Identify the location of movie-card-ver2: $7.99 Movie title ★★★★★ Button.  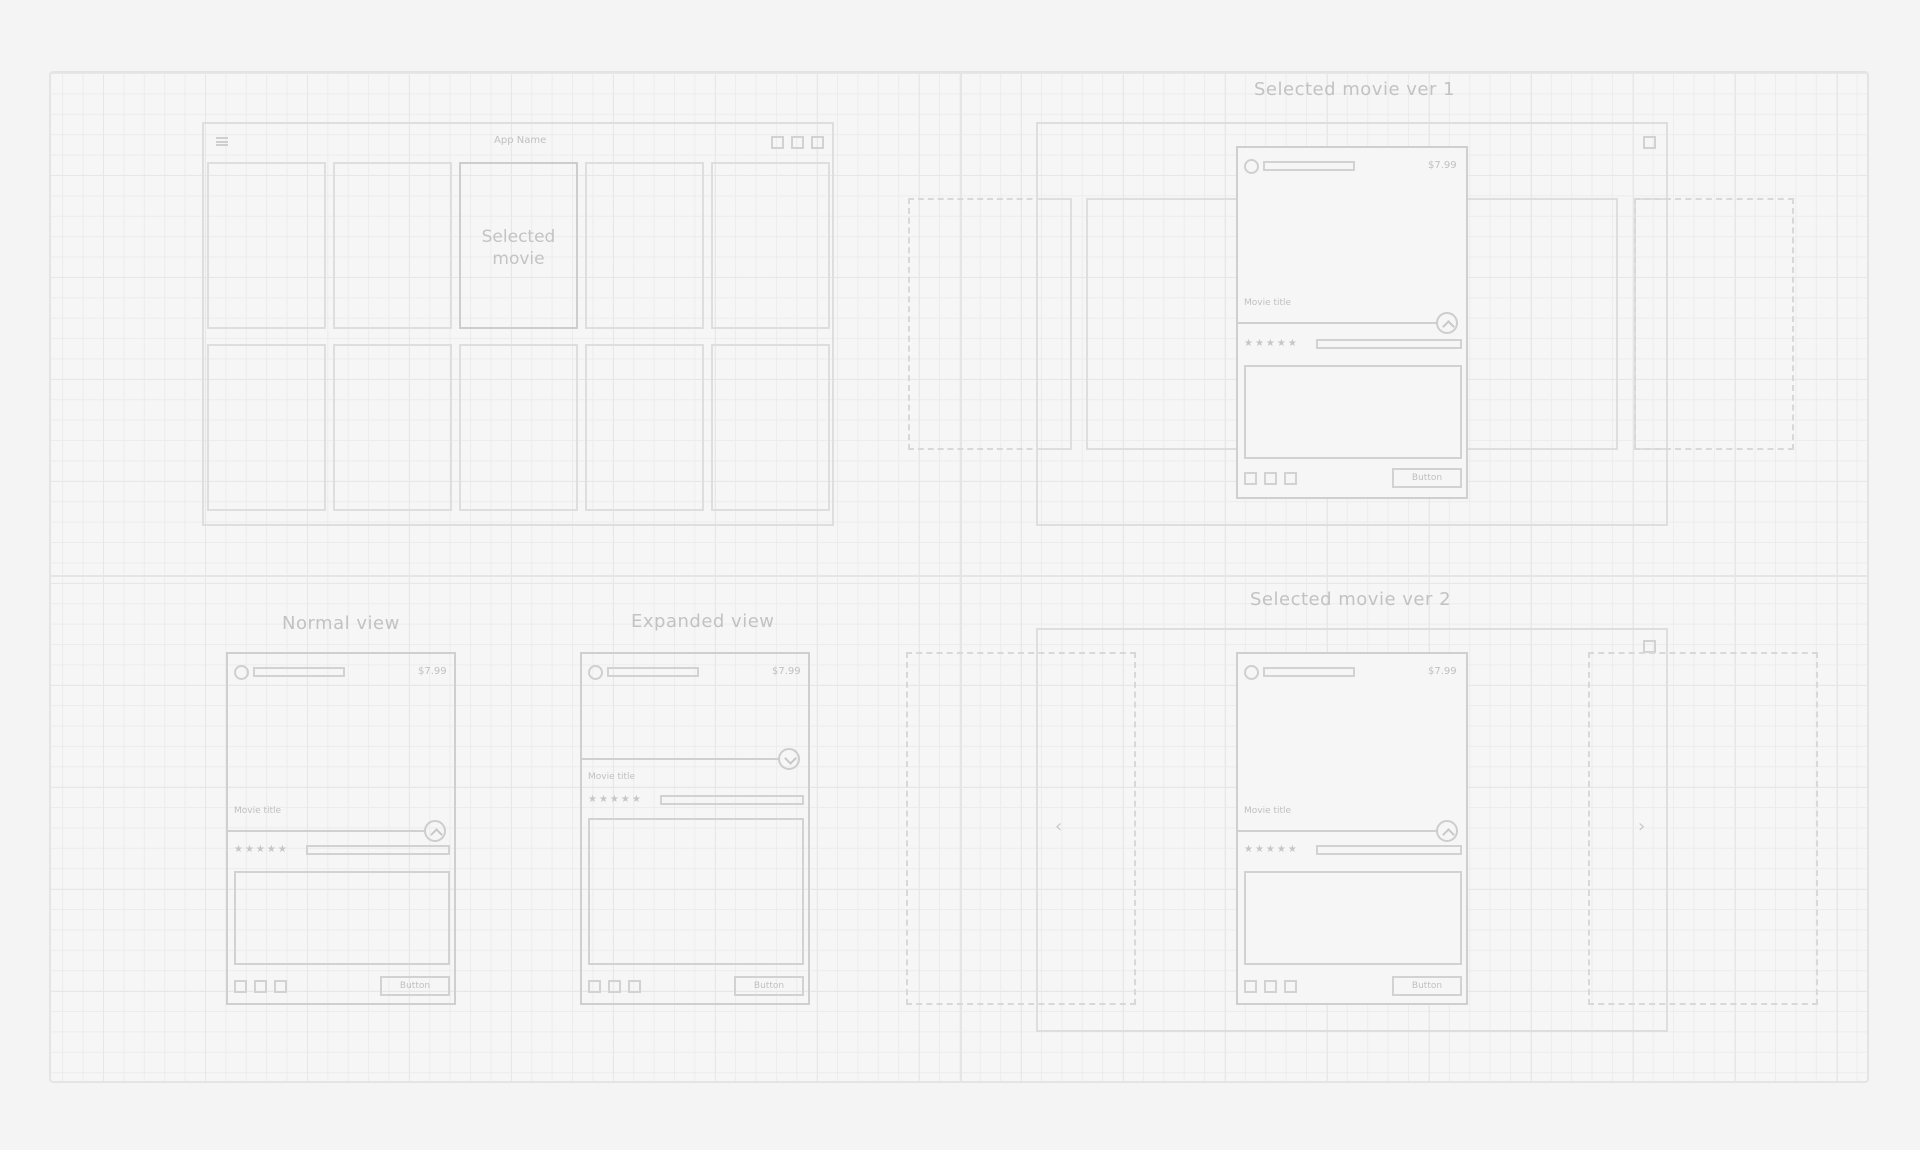
(1352, 828).